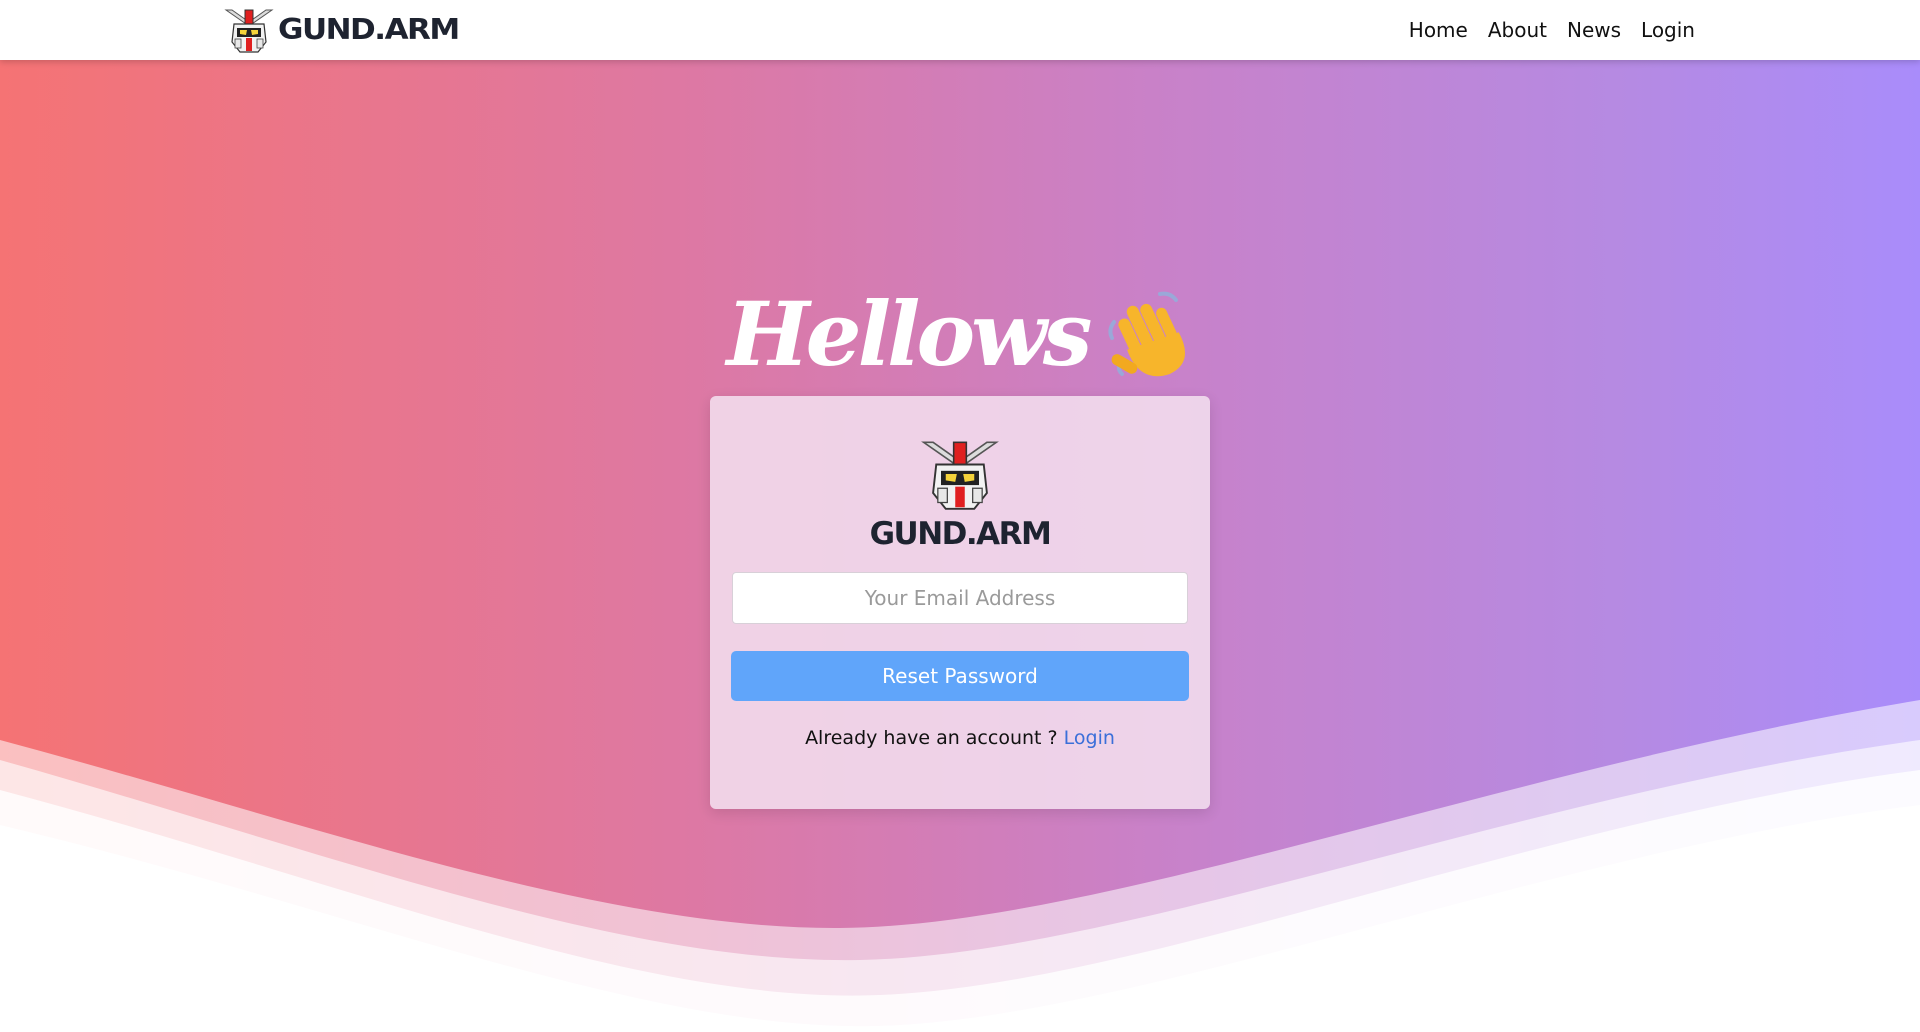  What do you see at coordinates (1089, 738) in the screenshot?
I see `login-link: Login` at bounding box center [1089, 738].